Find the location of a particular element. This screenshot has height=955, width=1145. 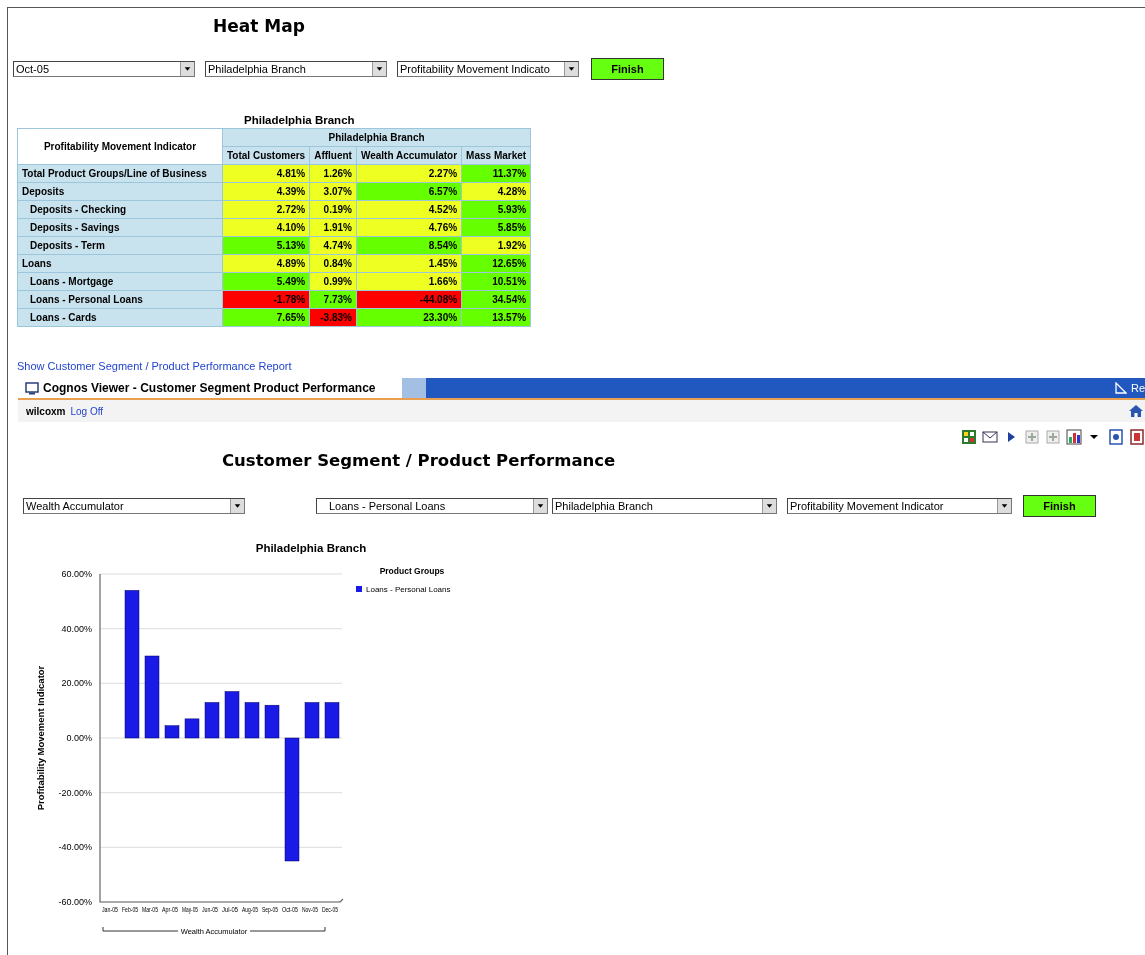

legend-label: Loans - Personal Loans is located at coordinates (408, 589).